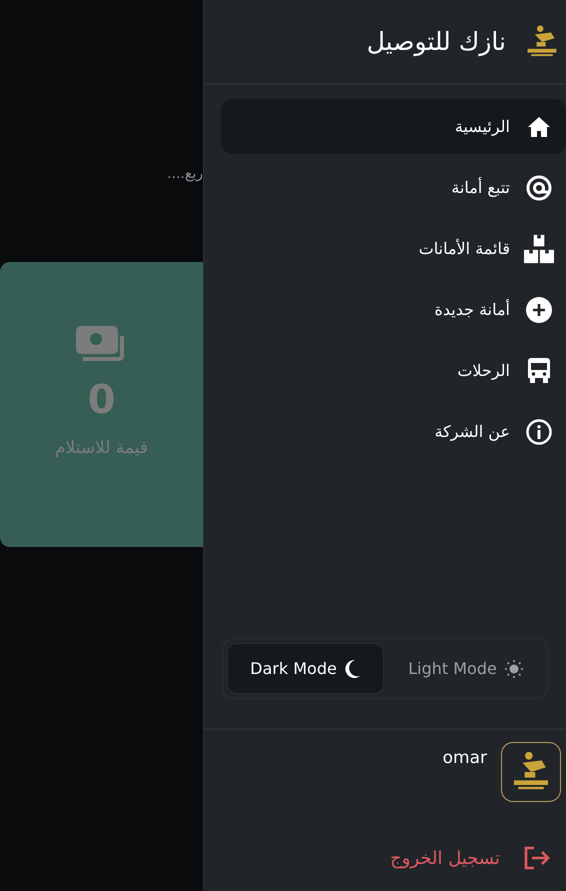 The width and height of the screenshot is (566, 891). What do you see at coordinates (385, 858) in the screenshot?
I see `logout-link: تسجيل الخروج` at bounding box center [385, 858].